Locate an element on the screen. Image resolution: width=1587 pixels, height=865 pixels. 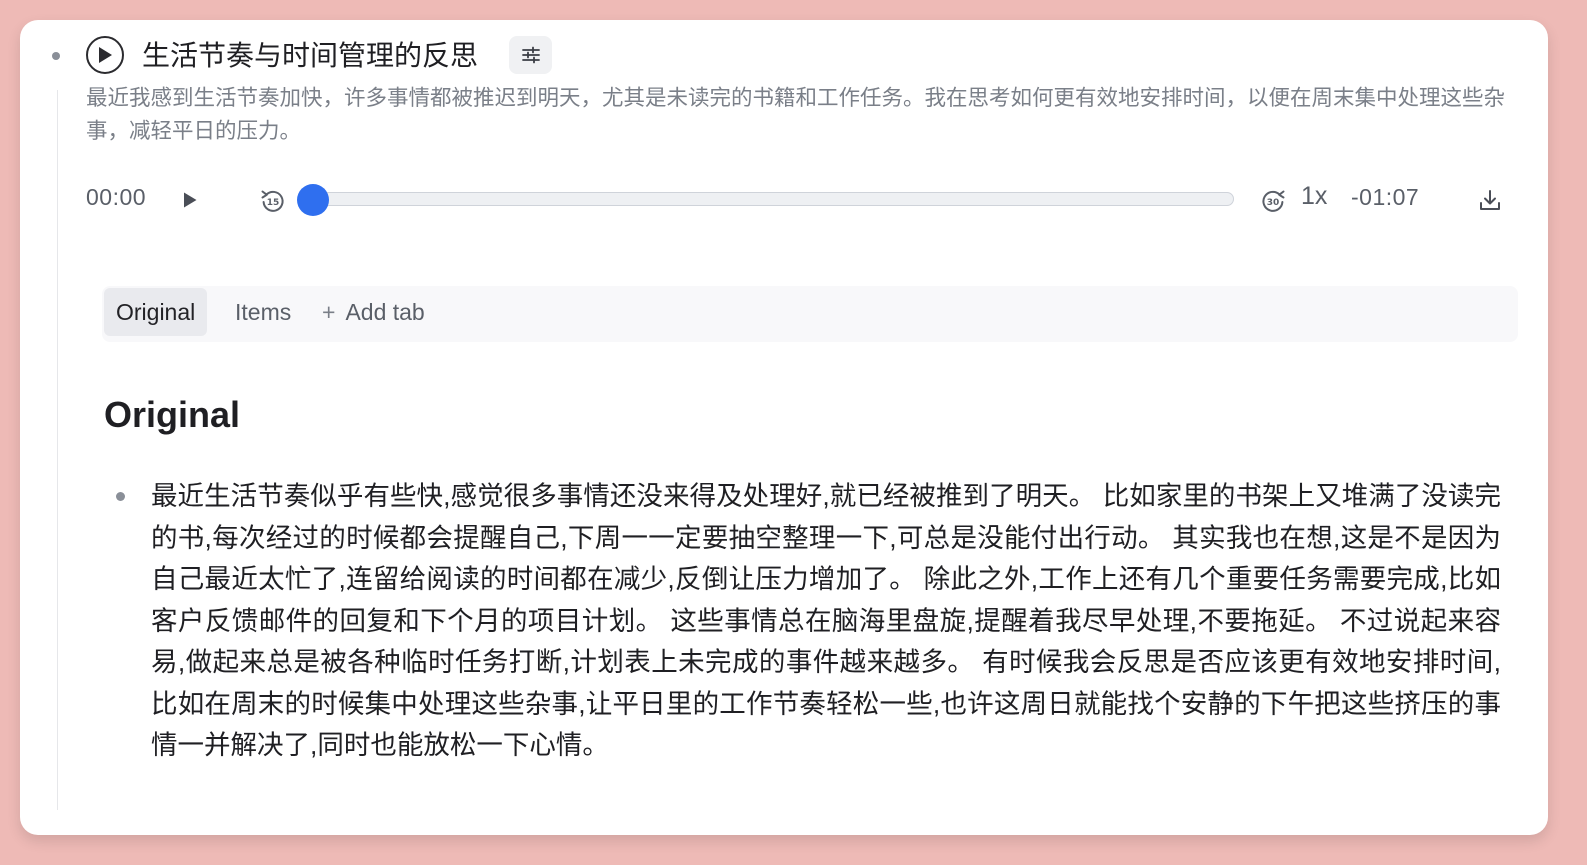
audio-player: 00:00 15 30 1x -01:07 is located at coordinates (796, 200).